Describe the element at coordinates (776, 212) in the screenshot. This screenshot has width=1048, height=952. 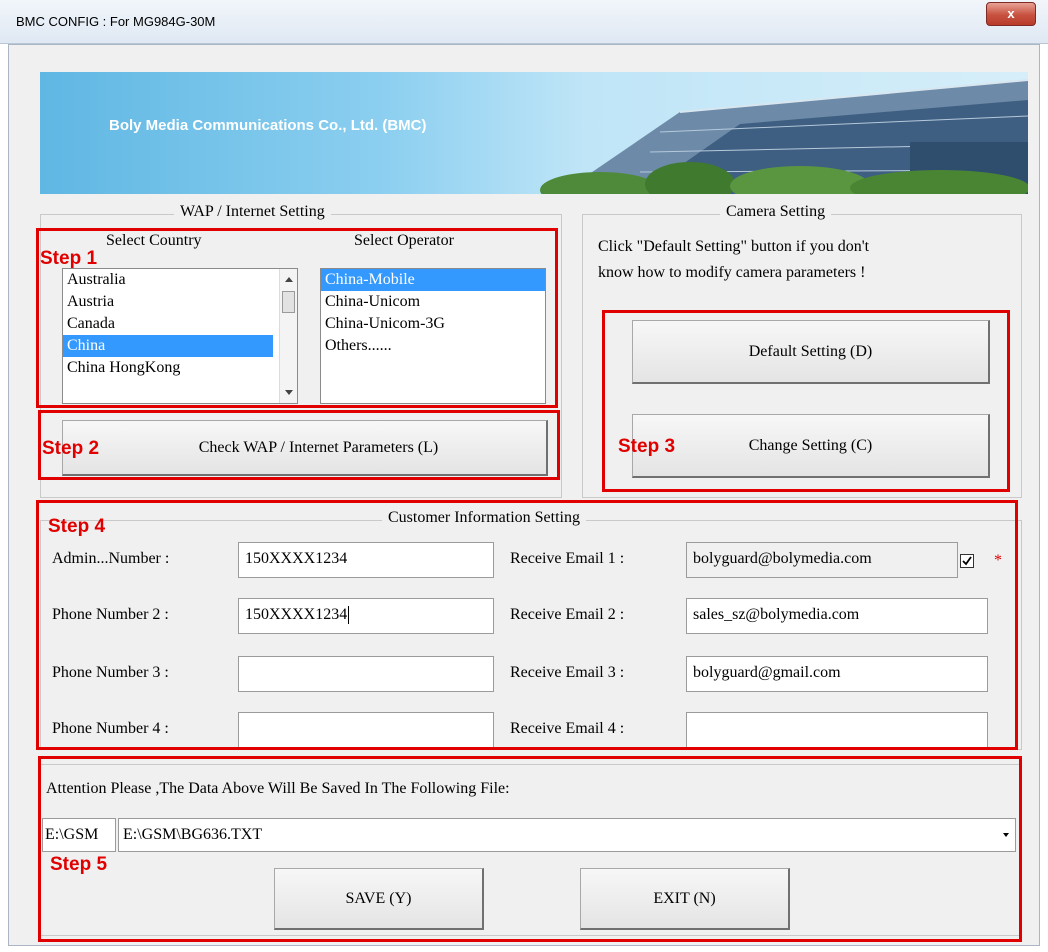
I see `camera-group-title: Camera Setting` at that location.